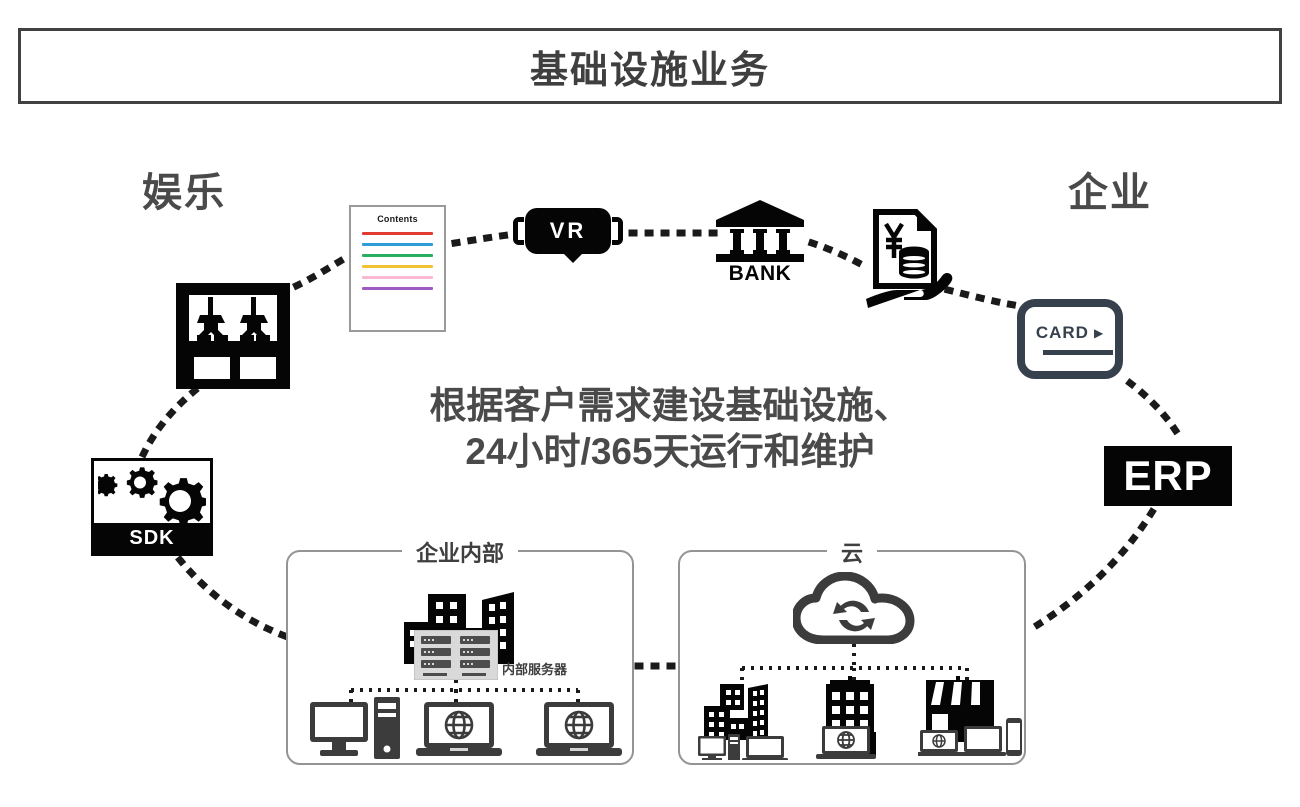 This screenshot has height=807, width=1300. I want to click on card-reader-icon: CARD ▶, so click(1070, 339).